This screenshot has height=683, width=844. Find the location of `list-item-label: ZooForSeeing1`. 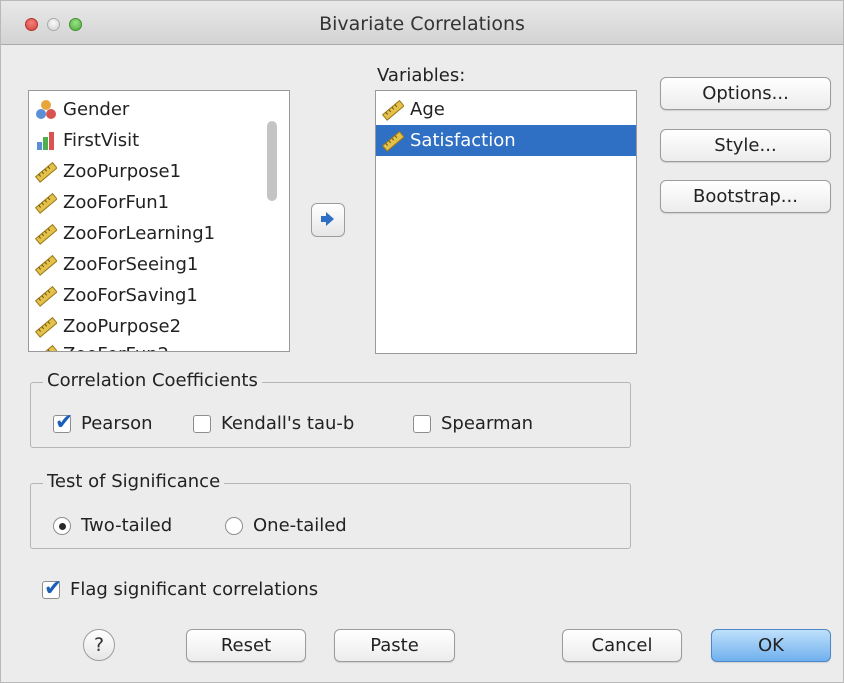

list-item-label: ZooForSeeing1 is located at coordinates (131, 264).